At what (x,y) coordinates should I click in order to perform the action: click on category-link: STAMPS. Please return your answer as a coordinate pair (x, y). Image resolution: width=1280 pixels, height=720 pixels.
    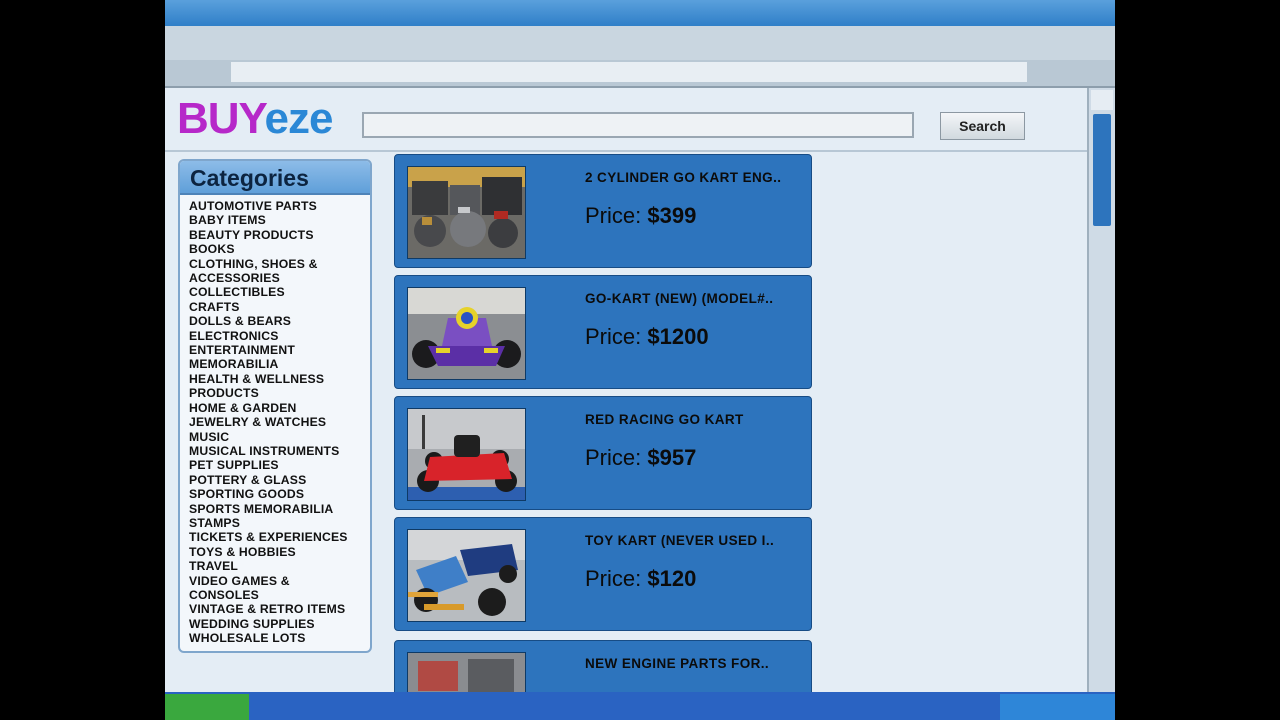
    Looking at the image, I should click on (268, 523).